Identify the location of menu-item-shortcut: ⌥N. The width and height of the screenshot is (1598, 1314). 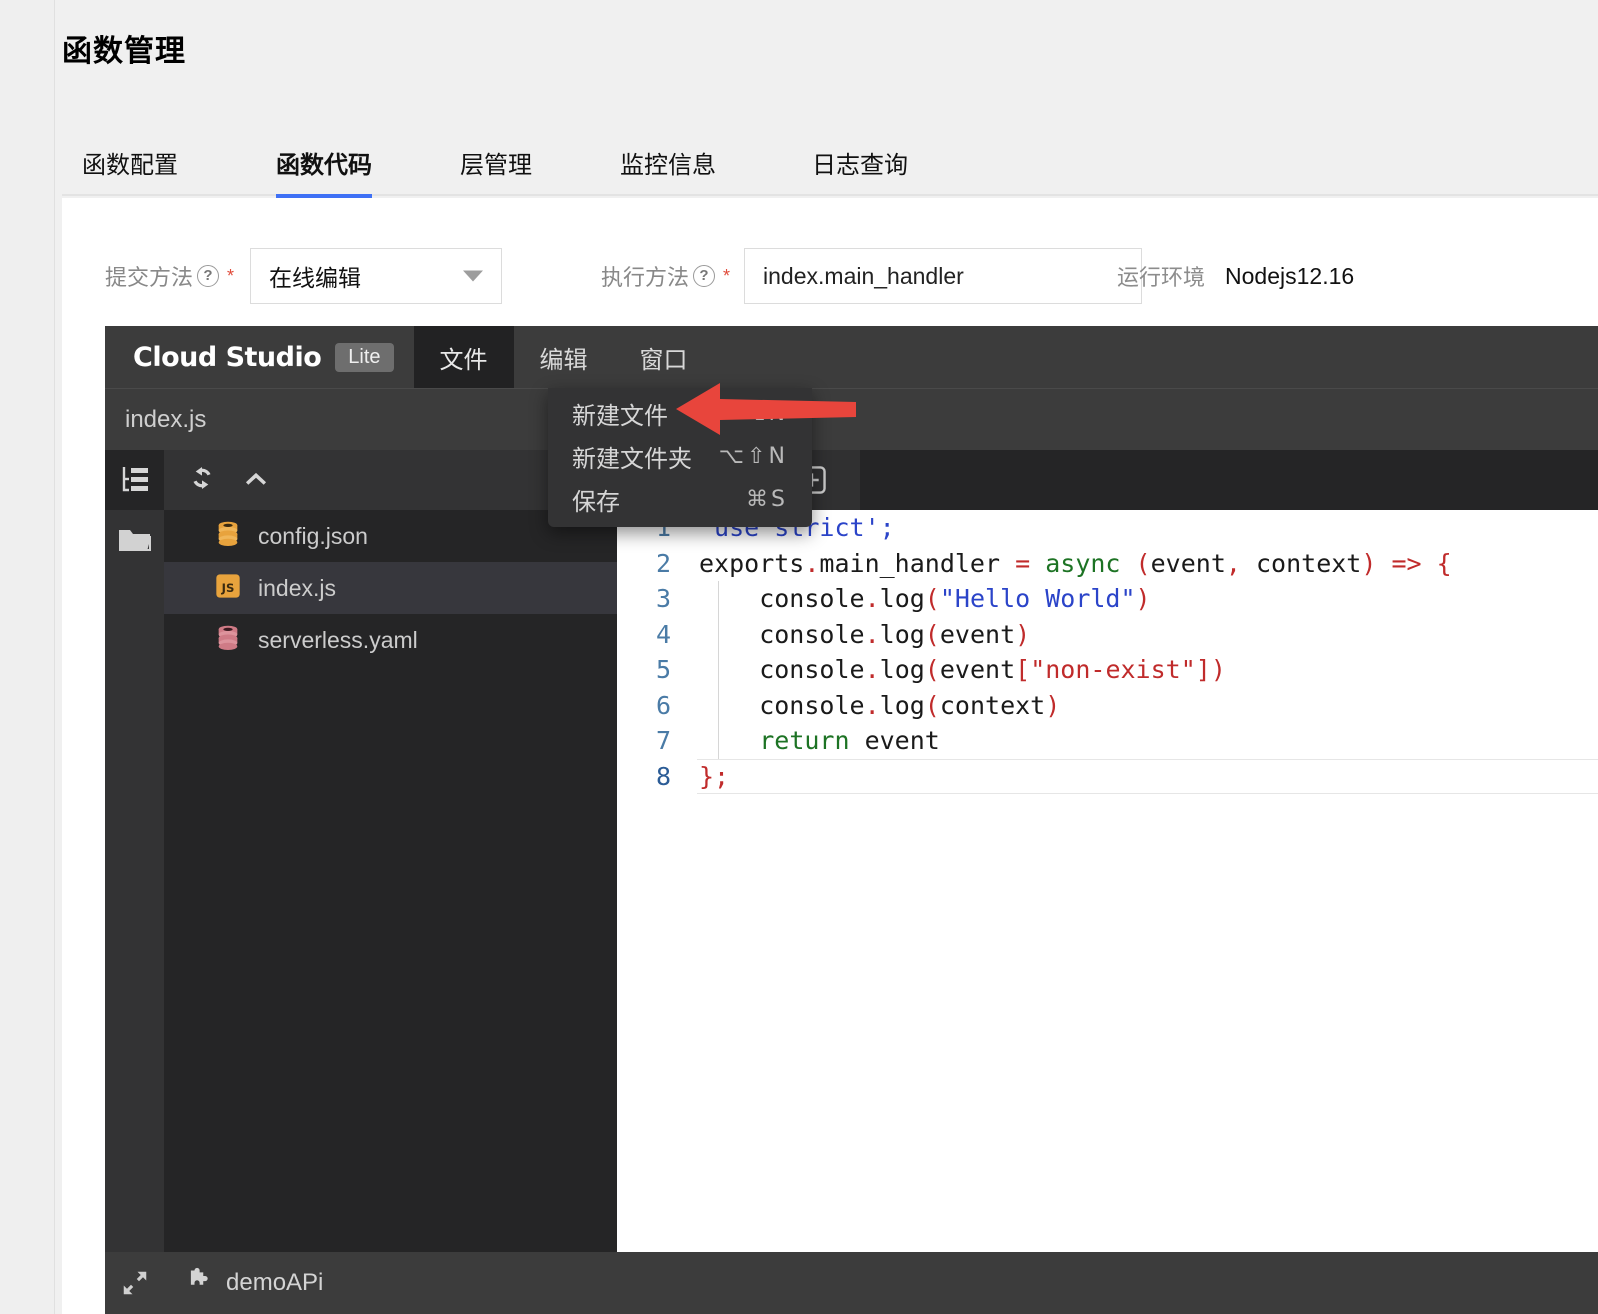
(764, 413).